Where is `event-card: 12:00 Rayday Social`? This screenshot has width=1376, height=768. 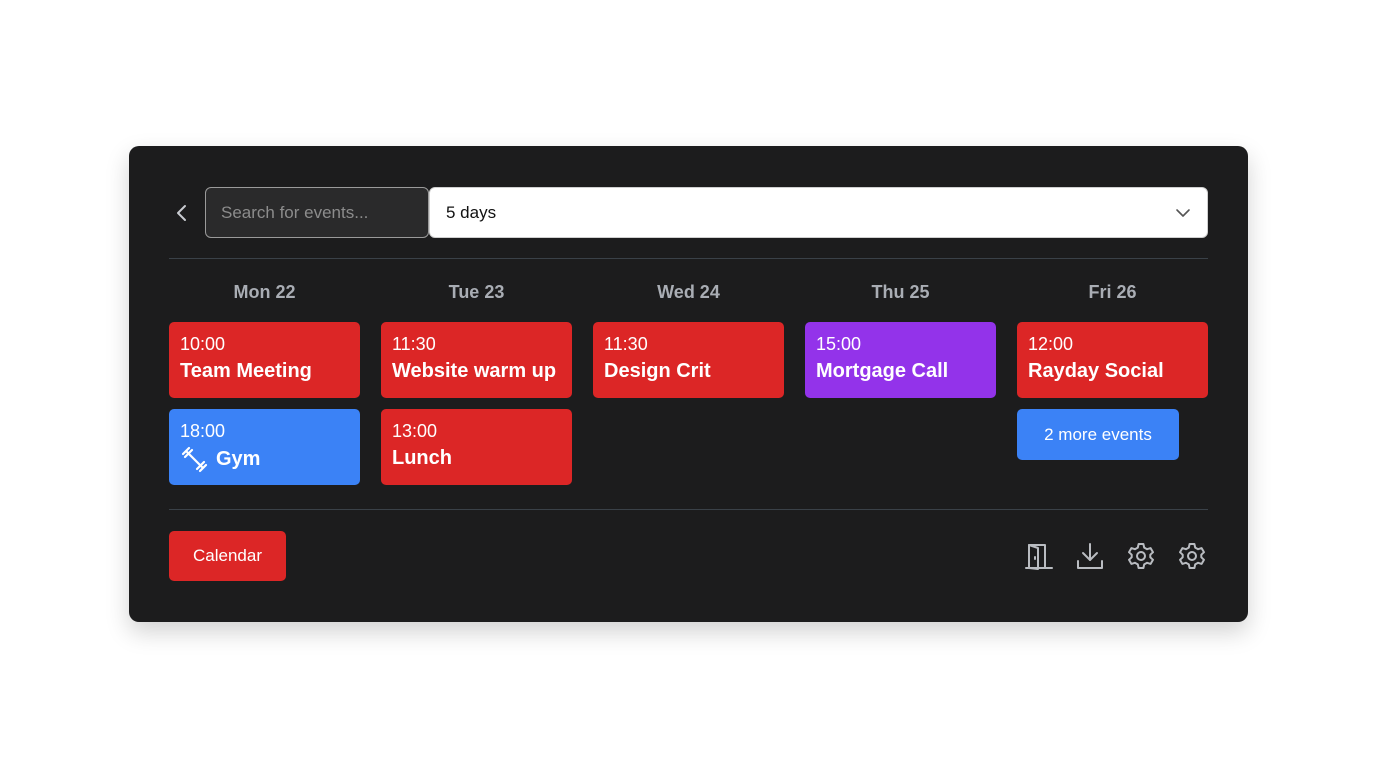
event-card: 12:00 Rayday Social is located at coordinates (1112, 360).